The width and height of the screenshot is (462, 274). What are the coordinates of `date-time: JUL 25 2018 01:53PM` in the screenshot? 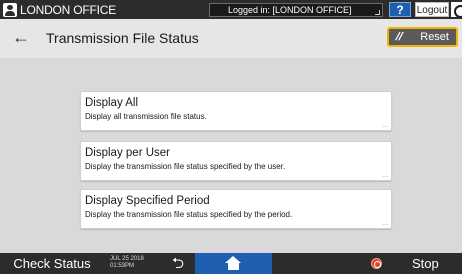 It's located at (127, 263).